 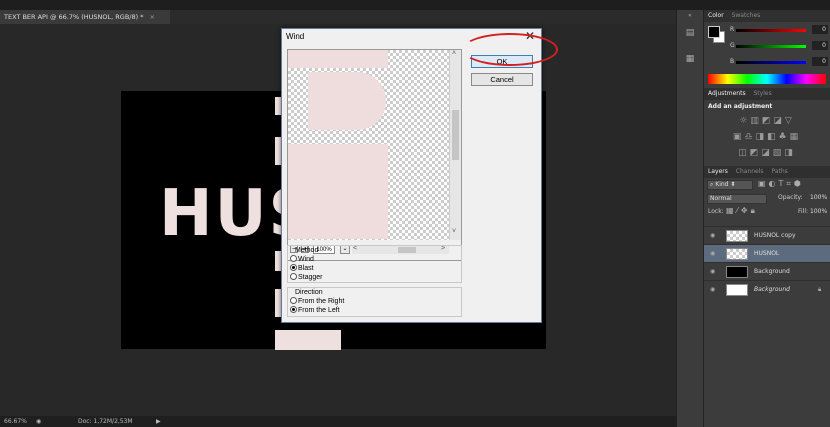 I want to click on color-spectrum, so click(x=767, y=79).